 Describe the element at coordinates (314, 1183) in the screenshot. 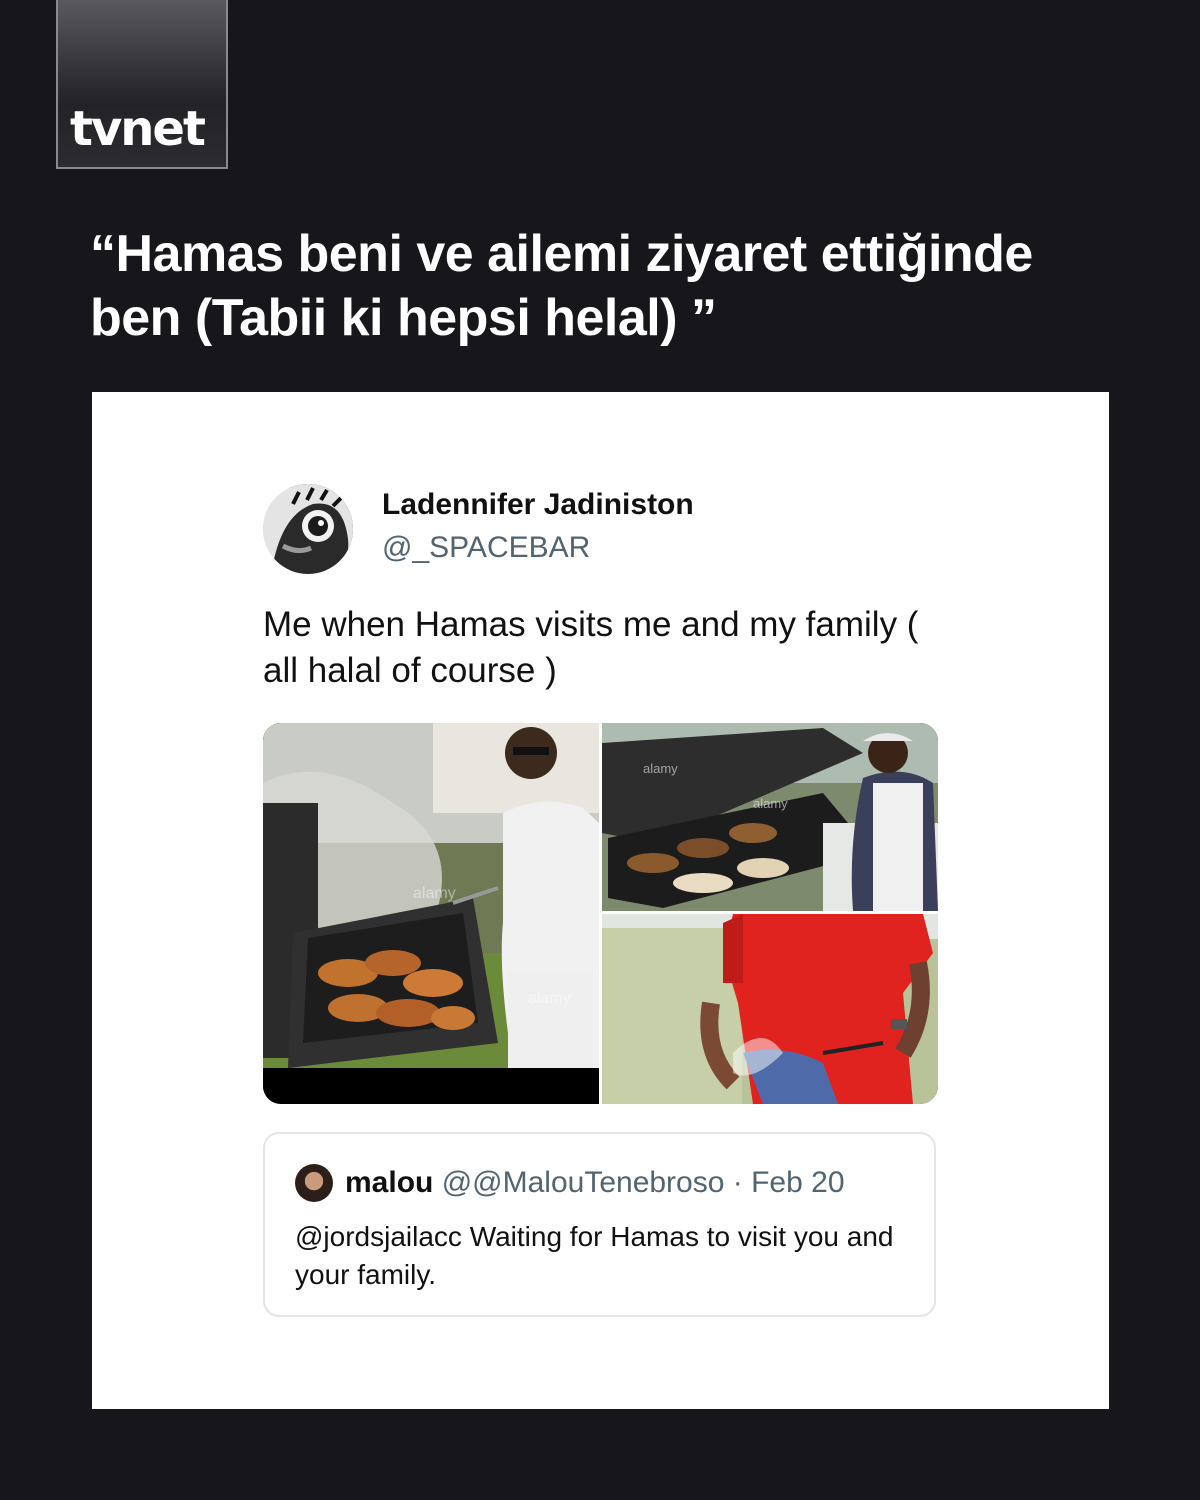

I see `quoted-user-avatar` at that location.